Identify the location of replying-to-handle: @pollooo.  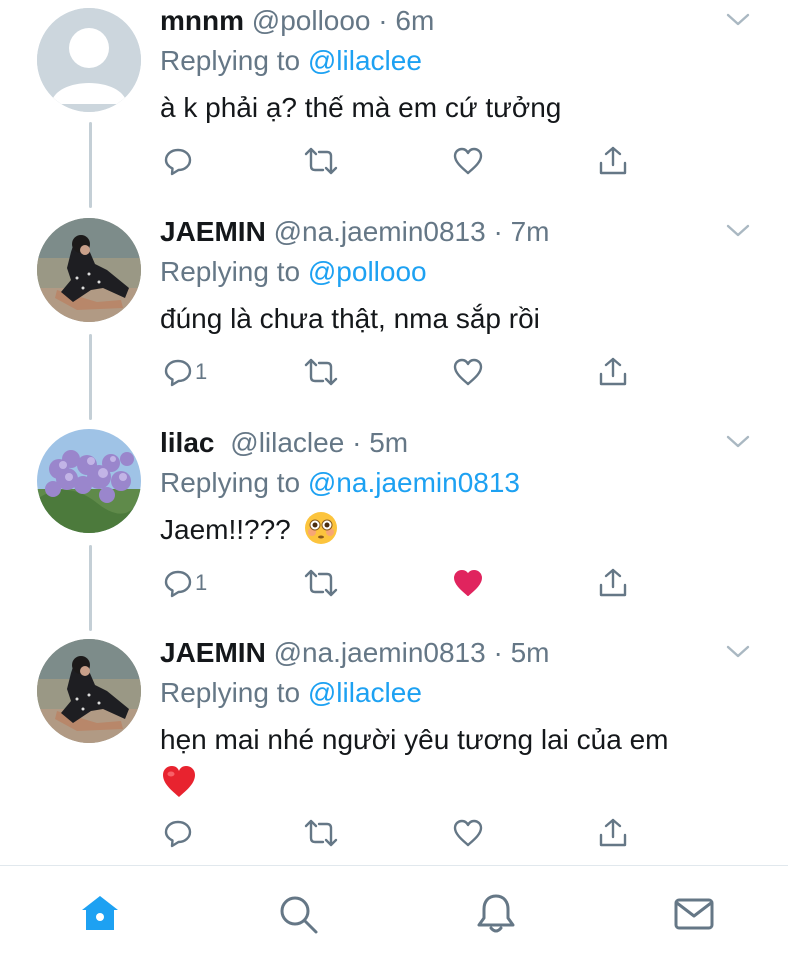
(367, 271).